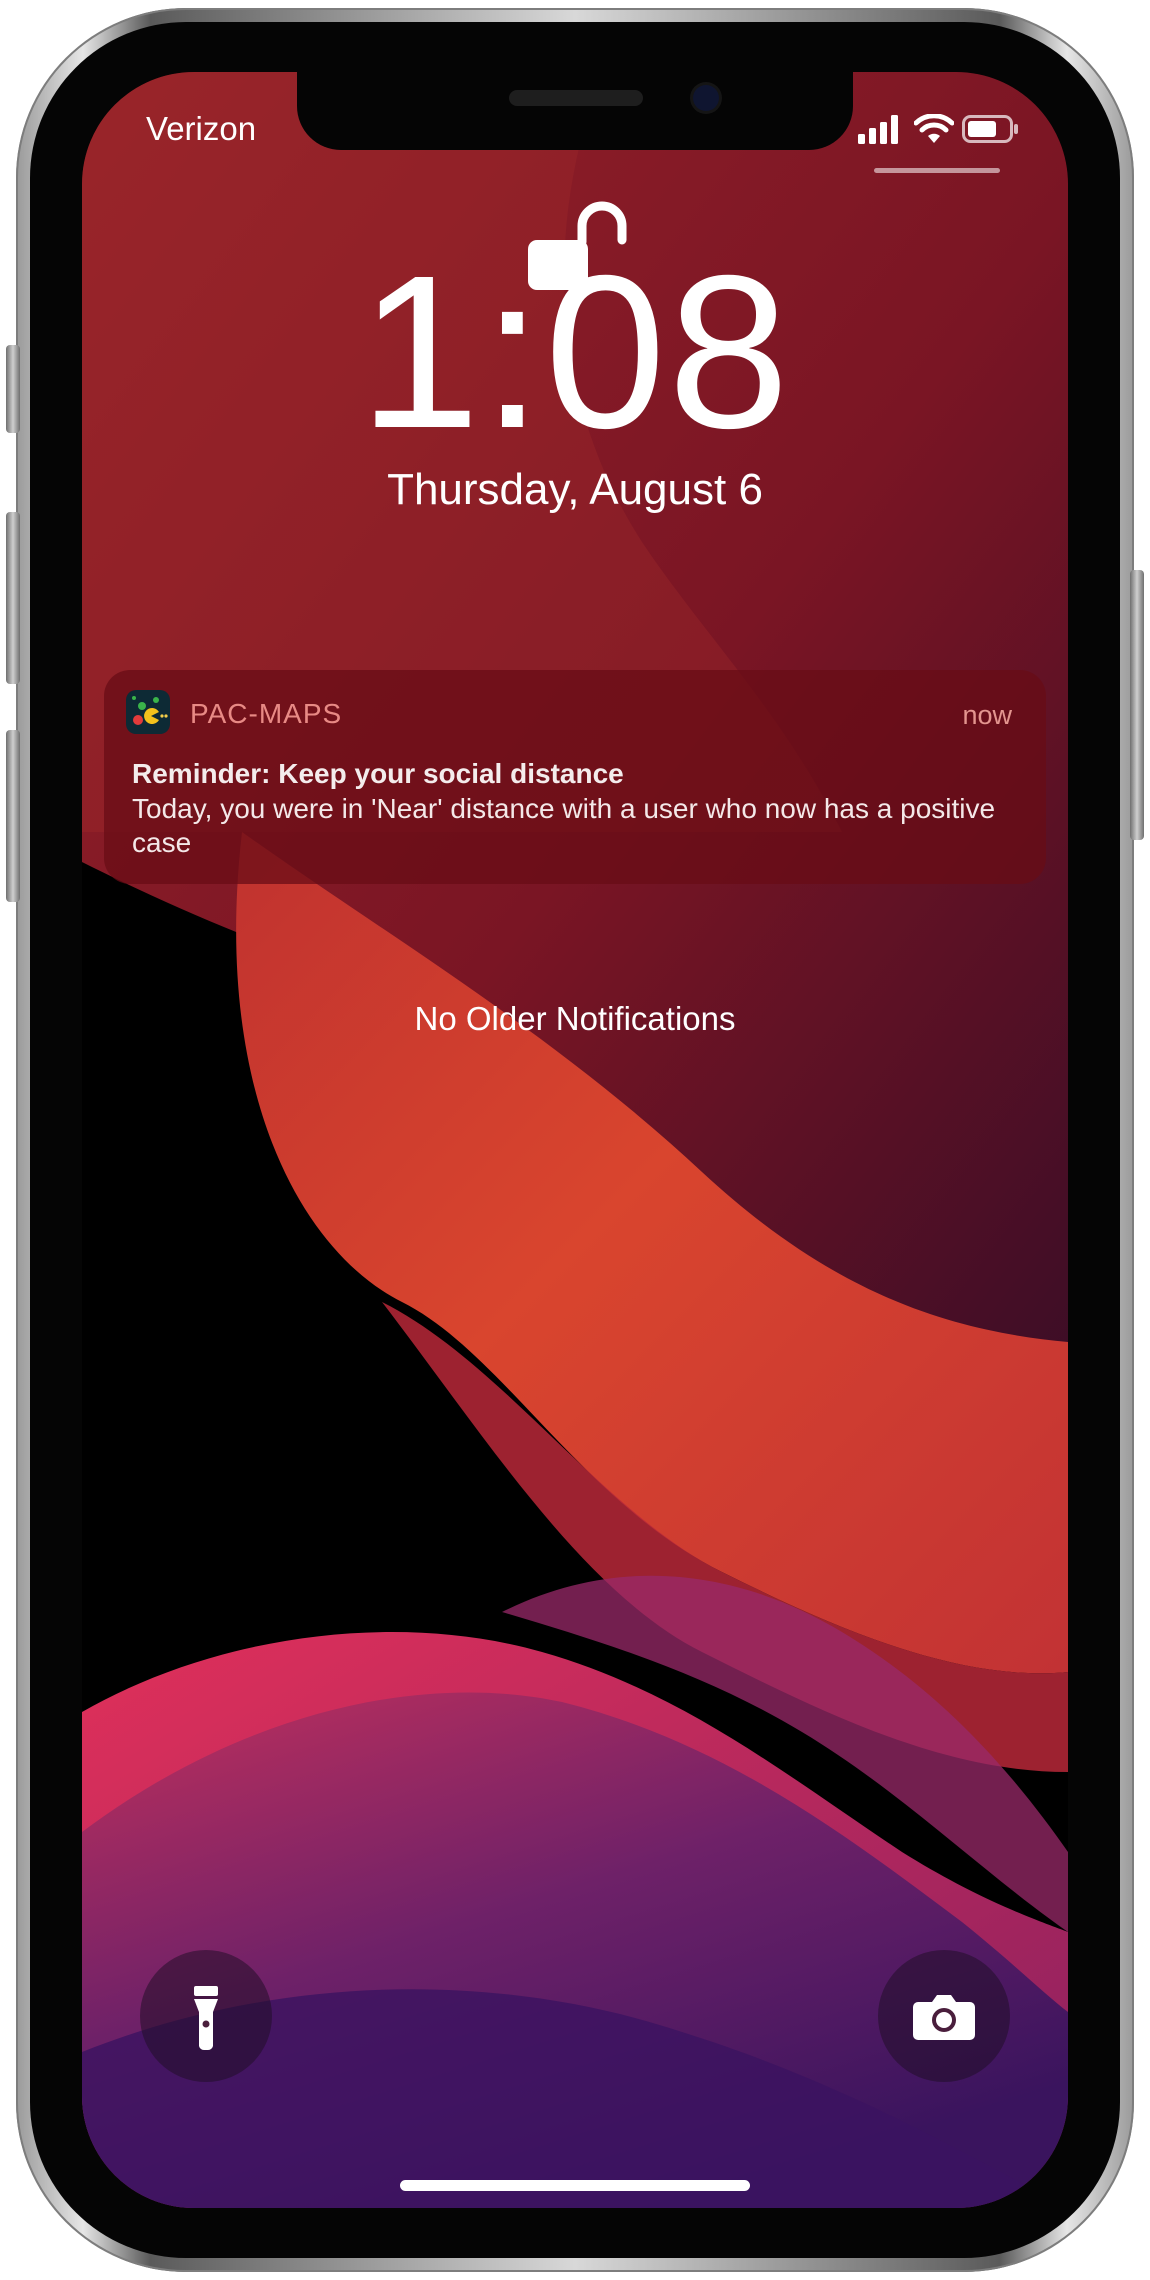 The image size is (1150, 2280). I want to click on battery-icon, so click(990, 129).